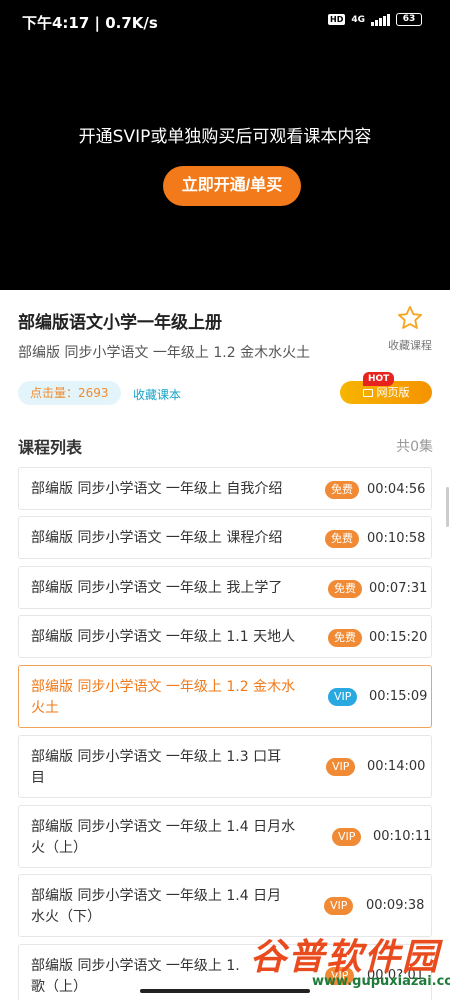 This screenshot has height=1000, width=450. What do you see at coordinates (337, 19) in the screenshot?
I see `hd-icon: HD` at bounding box center [337, 19].